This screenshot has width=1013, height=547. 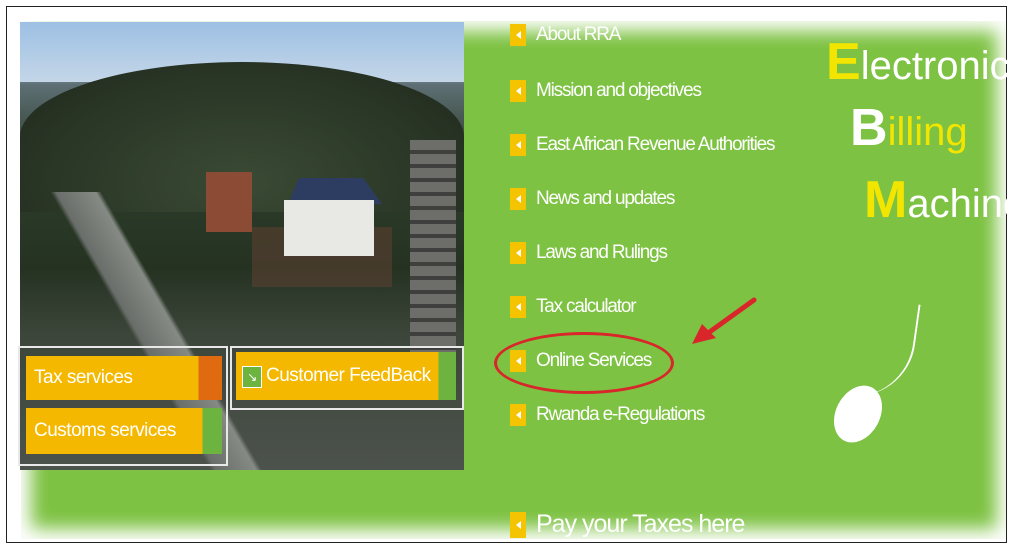 What do you see at coordinates (105, 430) in the screenshot?
I see `customs-services-label: Customs services` at bounding box center [105, 430].